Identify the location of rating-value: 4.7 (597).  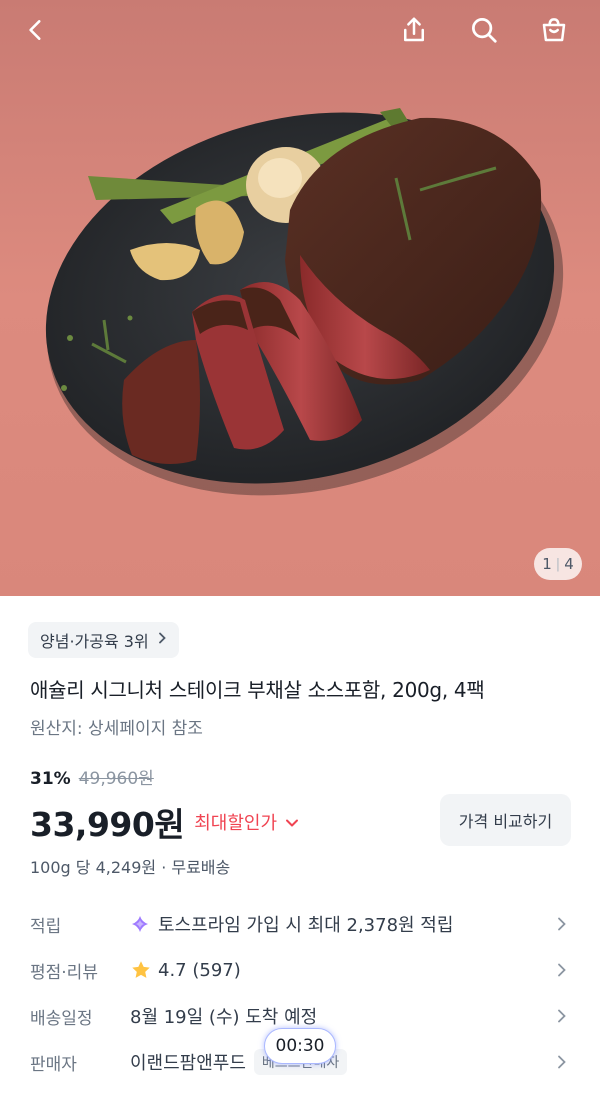
(199, 970).